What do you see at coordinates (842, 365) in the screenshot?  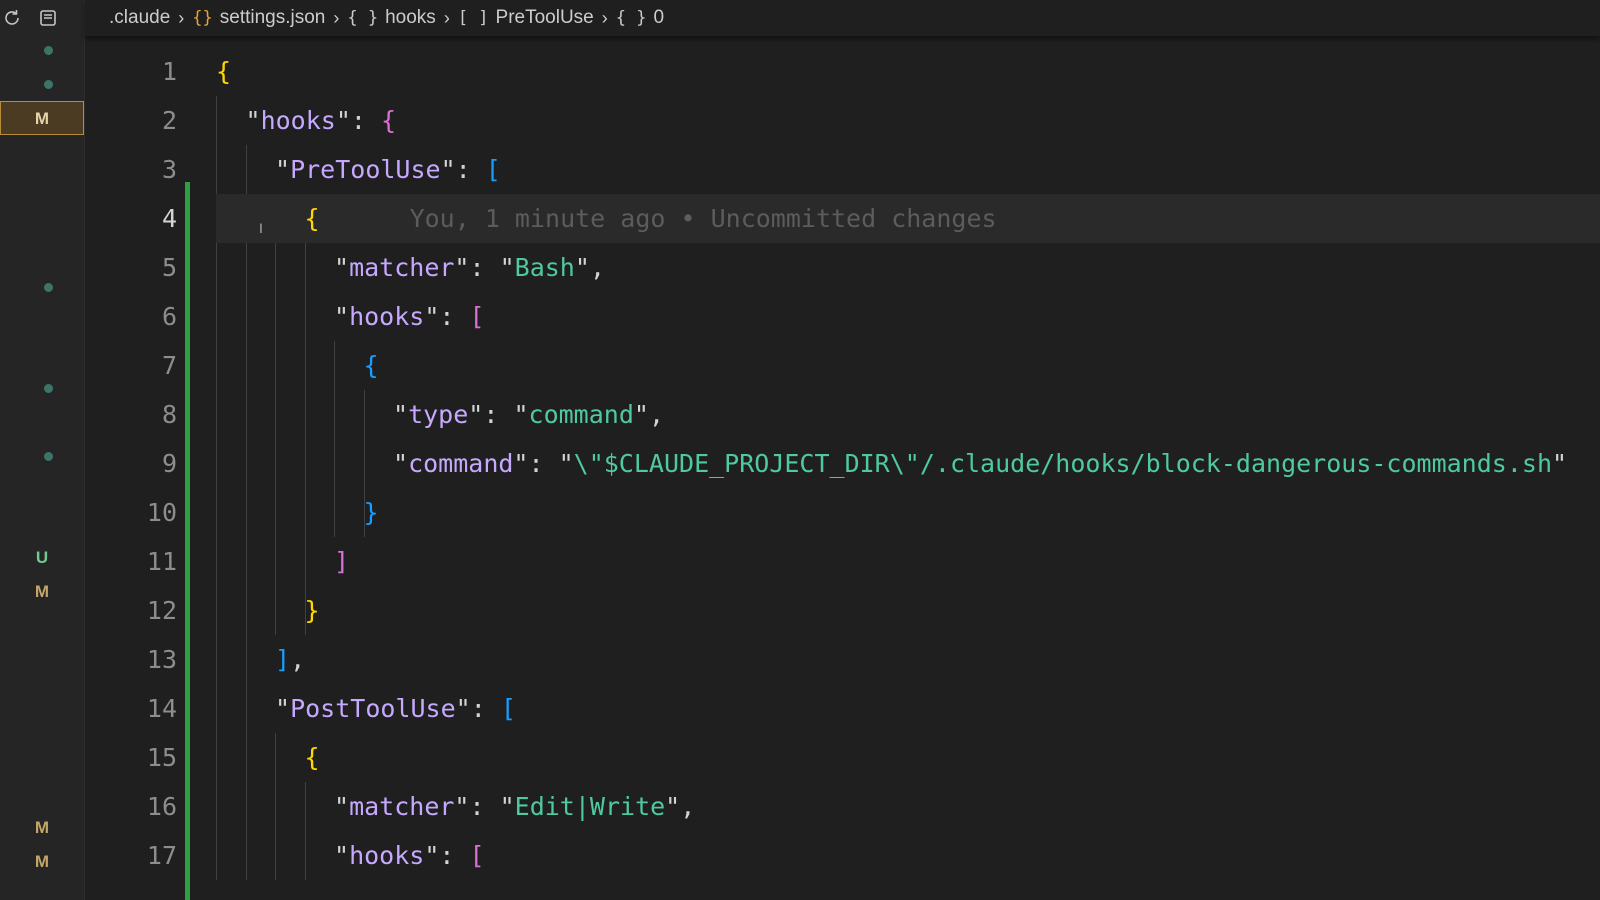 I see `code-line: 7{` at bounding box center [842, 365].